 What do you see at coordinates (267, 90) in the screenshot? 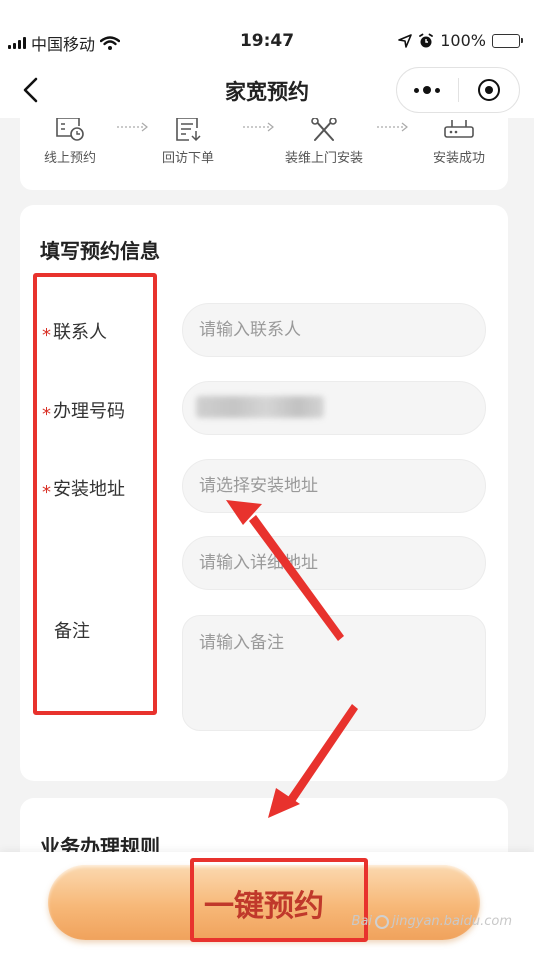
I see `navigation-bar: 家宽预约` at bounding box center [267, 90].